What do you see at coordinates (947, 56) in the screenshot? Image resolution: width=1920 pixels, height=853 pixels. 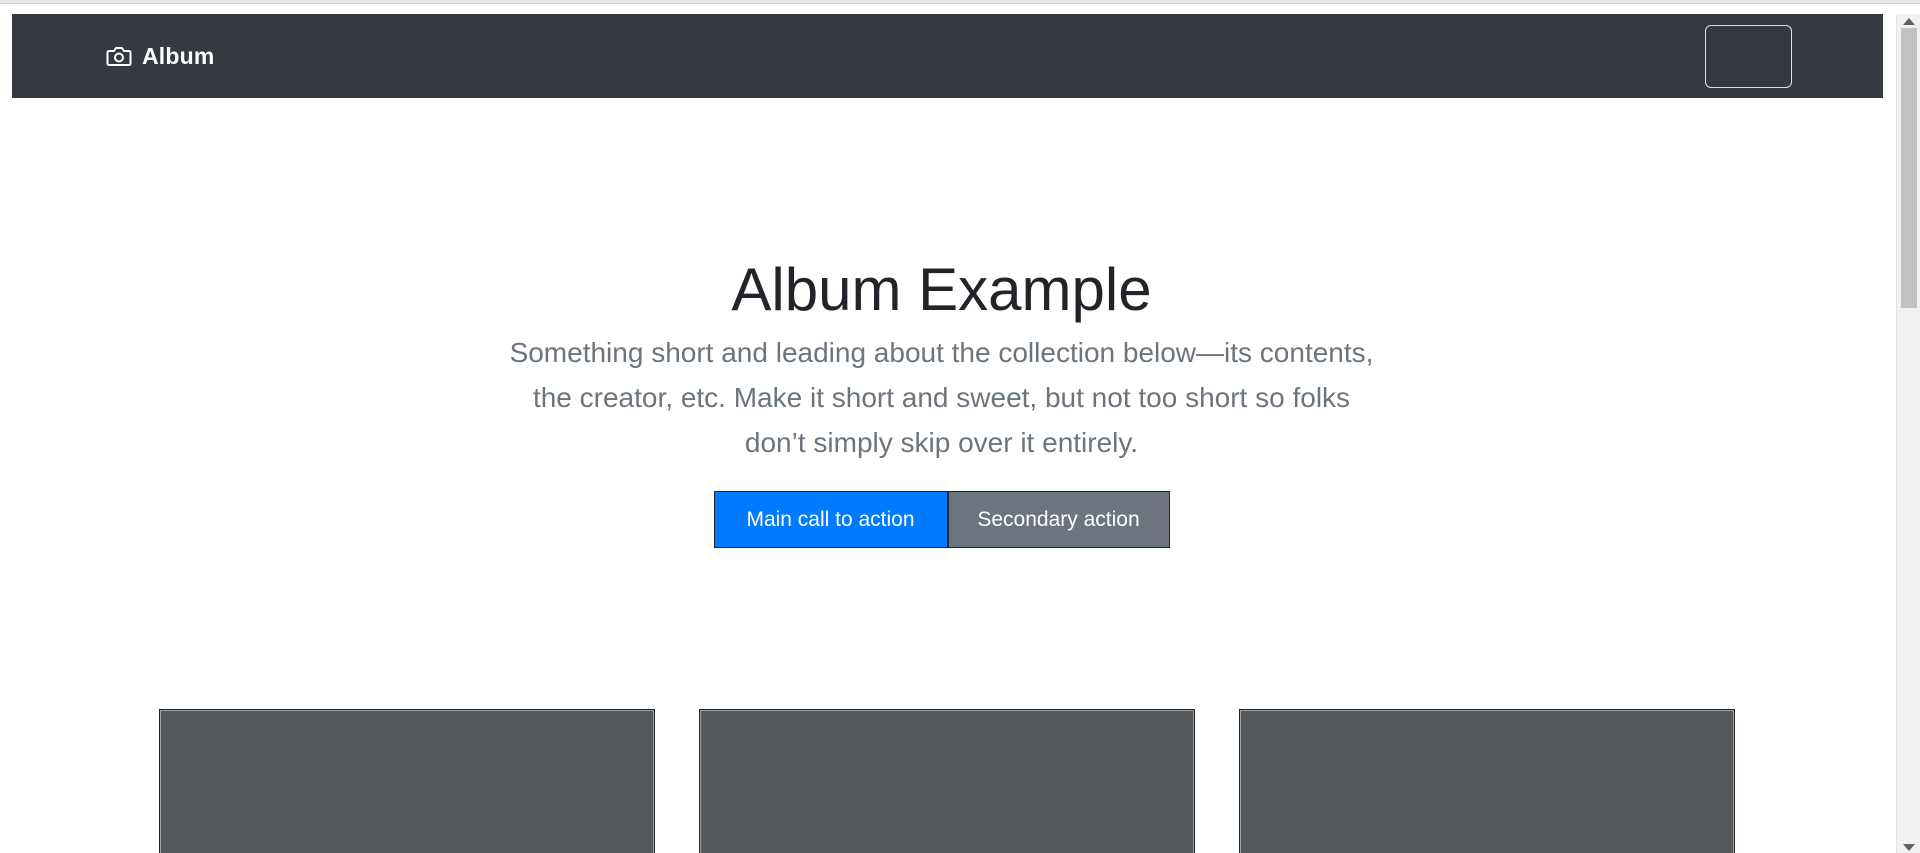 I see `navbar: Album` at bounding box center [947, 56].